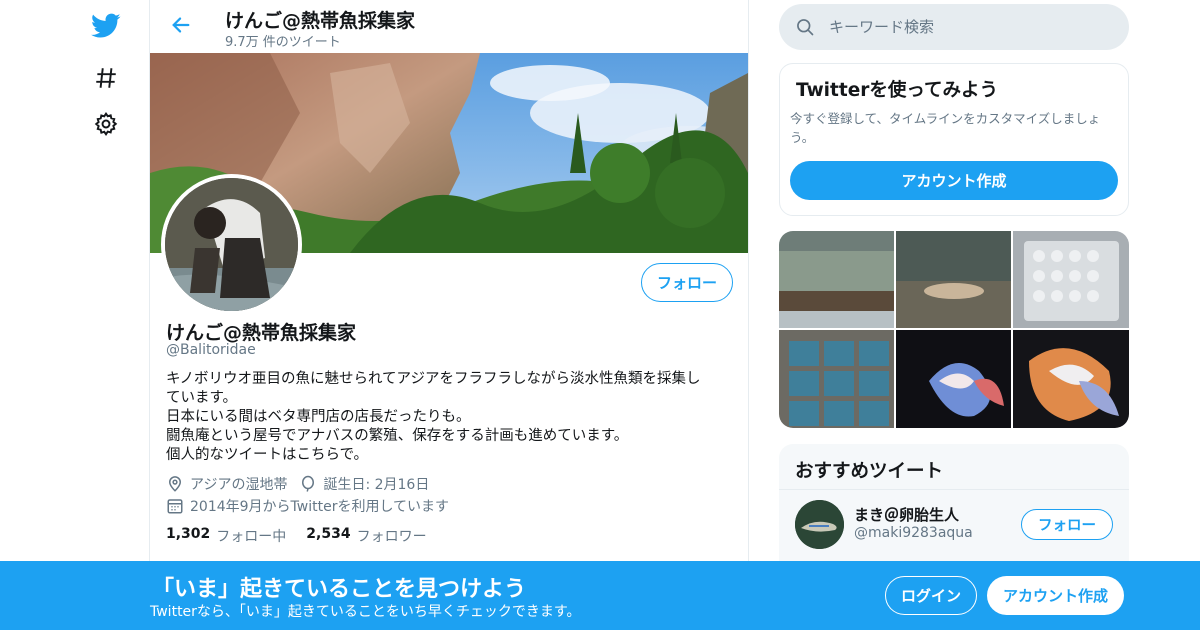 Image resolution: width=1200 pixels, height=630 pixels. I want to click on bio-line: 日本にいる間はベタ専門店の店長だったりも。, so click(318, 417).